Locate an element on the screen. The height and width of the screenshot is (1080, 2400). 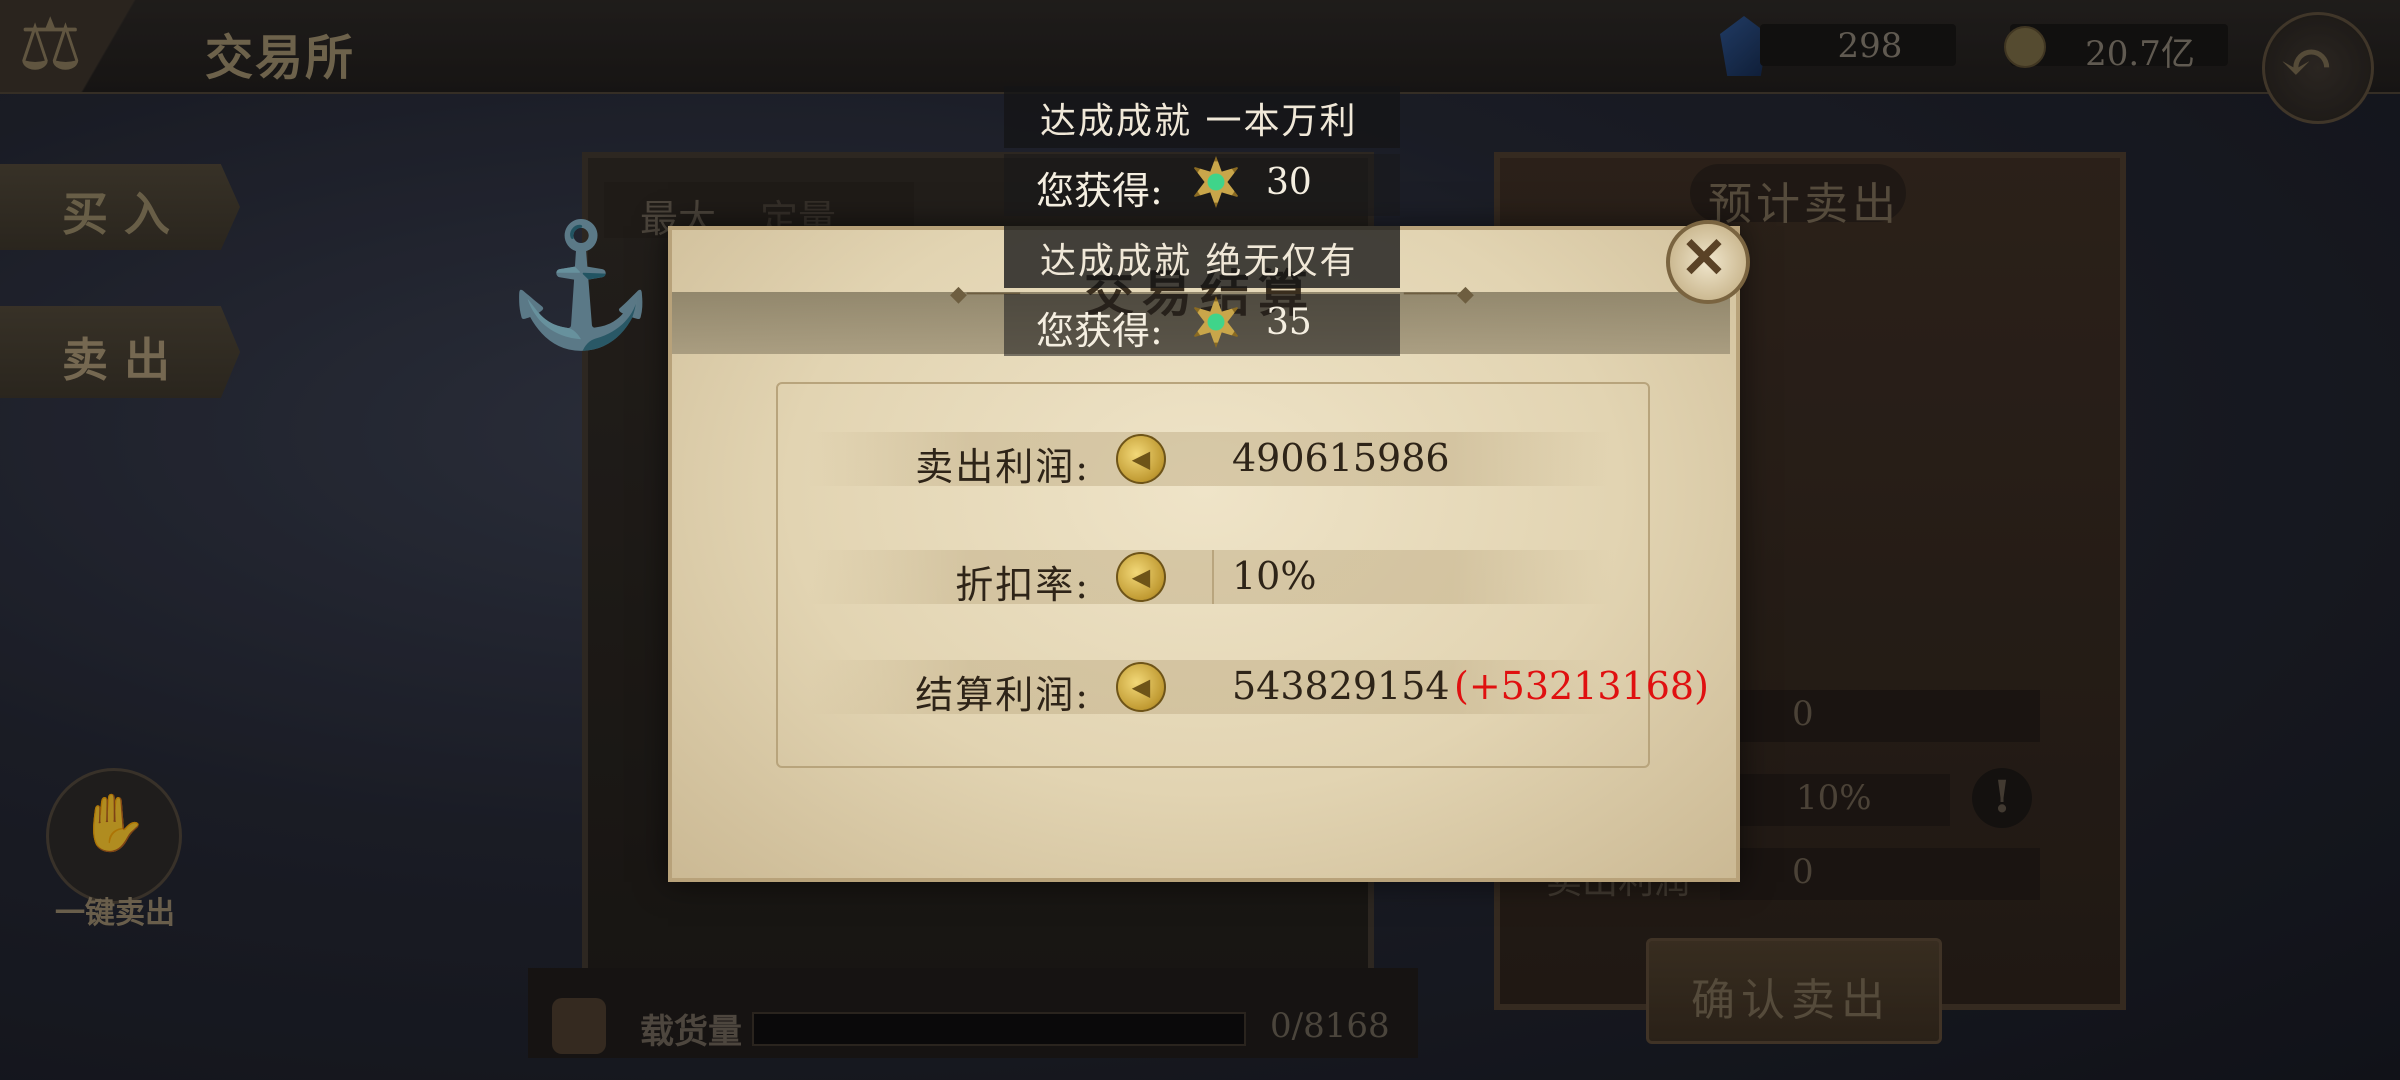
sell-profit-label: 卖出利润: is located at coordinates (1002, 467).